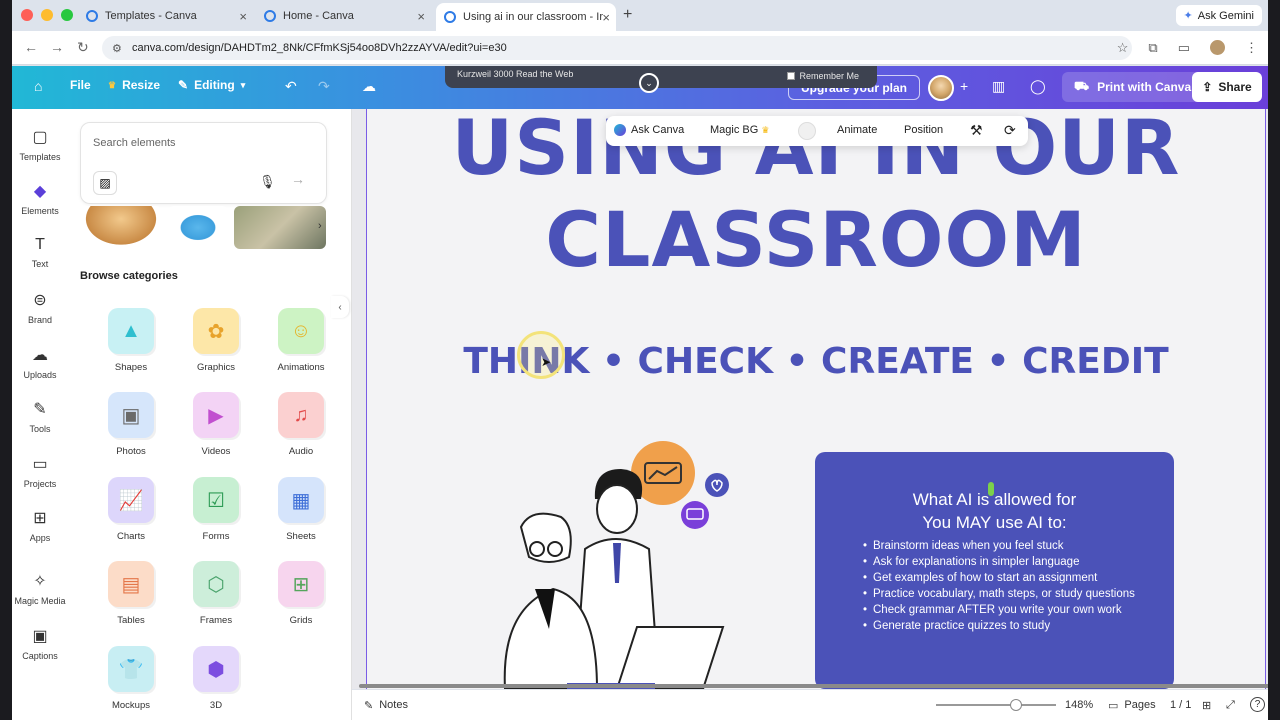 The width and height of the screenshot is (1280, 720). What do you see at coordinates (1184, 48) in the screenshot?
I see `cast-icon: ▭` at bounding box center [1184, 48].